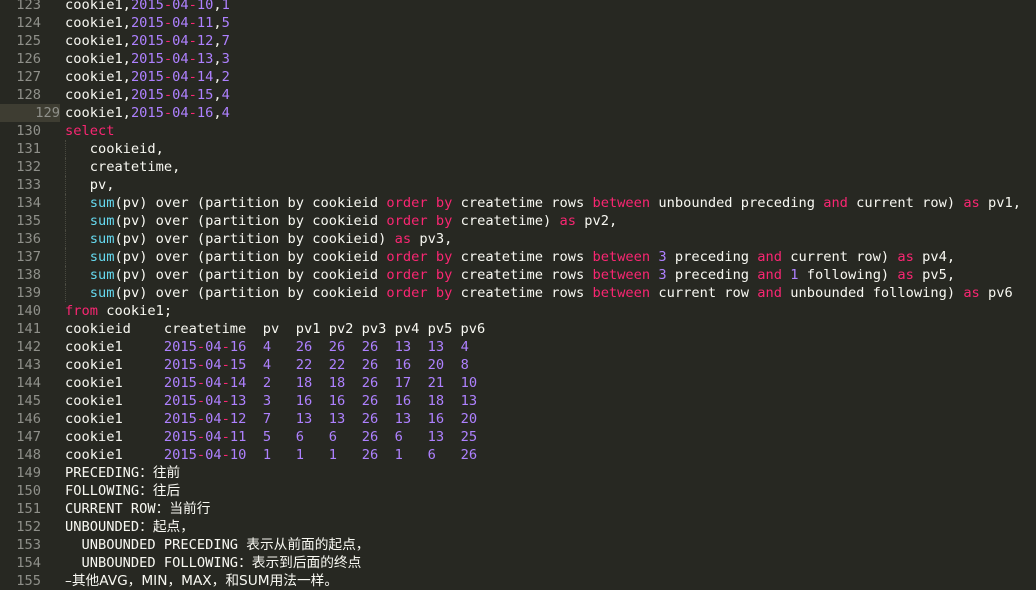 The width and height of the screenshot is (1036, 590). What do you see at coordinates (28, 6) in the screenshot?
I see `line-number-label: 123` at bounding box center [28, 6].